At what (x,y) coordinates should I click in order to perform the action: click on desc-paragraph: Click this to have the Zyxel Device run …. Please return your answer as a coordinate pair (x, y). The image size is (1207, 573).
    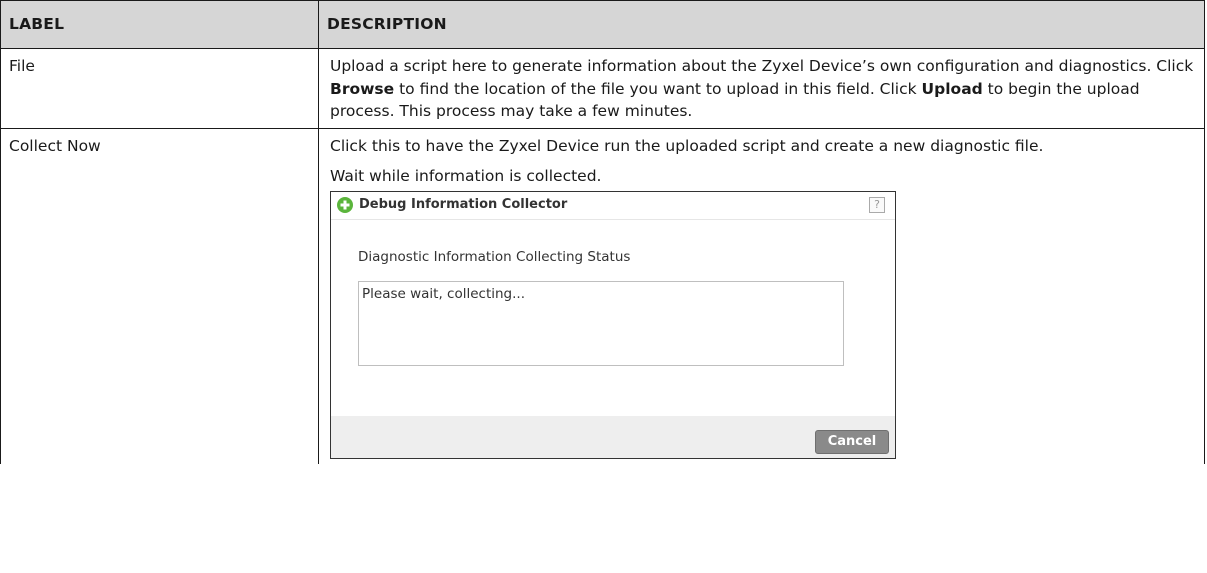
    Looking at the image, I should click on (687, 145).